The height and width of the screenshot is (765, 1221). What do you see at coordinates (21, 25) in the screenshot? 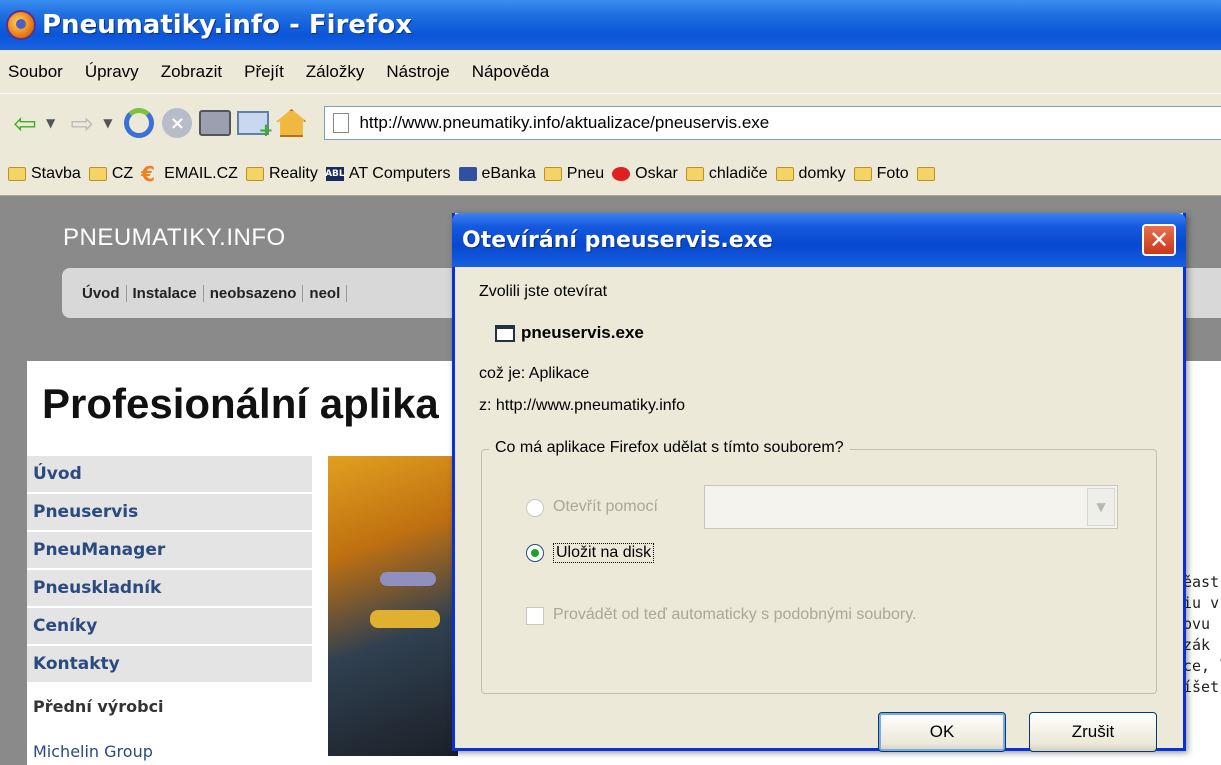
I see `firefox-icon` at bounding box center [21, 25].